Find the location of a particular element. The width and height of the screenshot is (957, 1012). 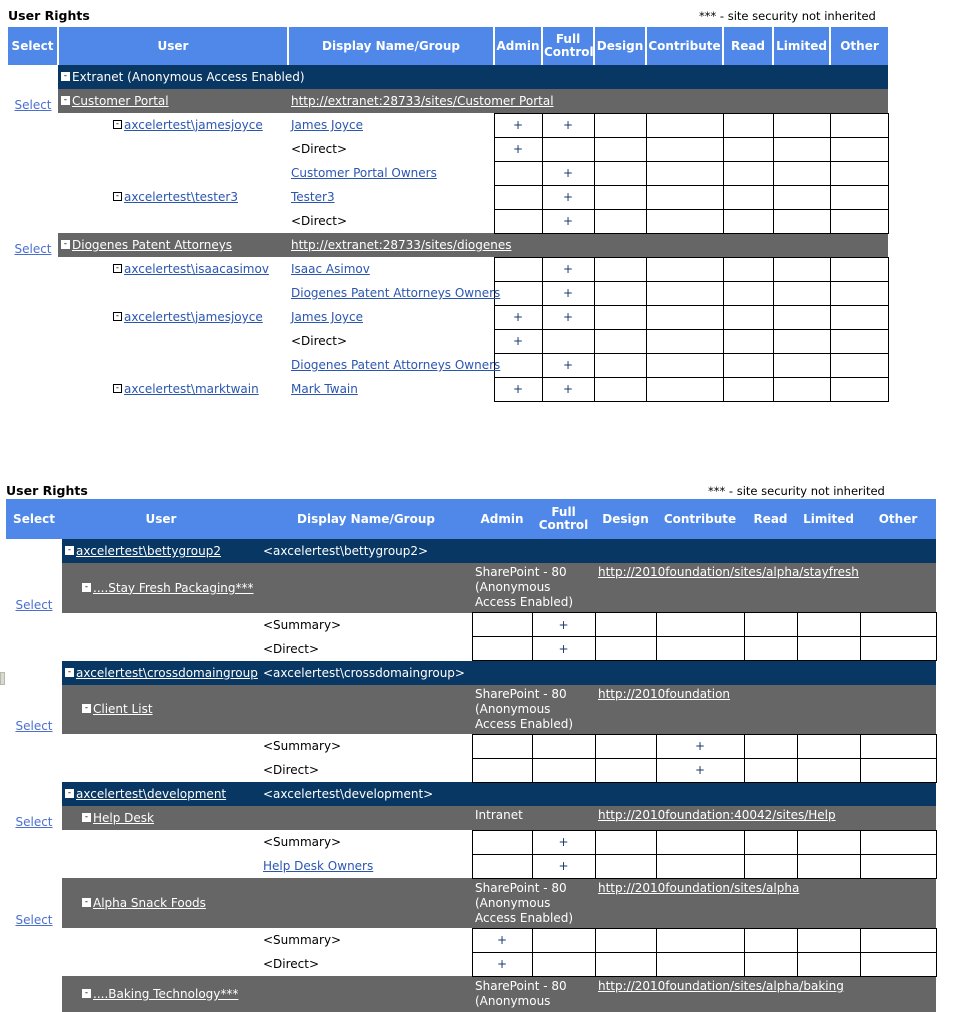

column-header-design: Design is located at coordinates (625, 519).